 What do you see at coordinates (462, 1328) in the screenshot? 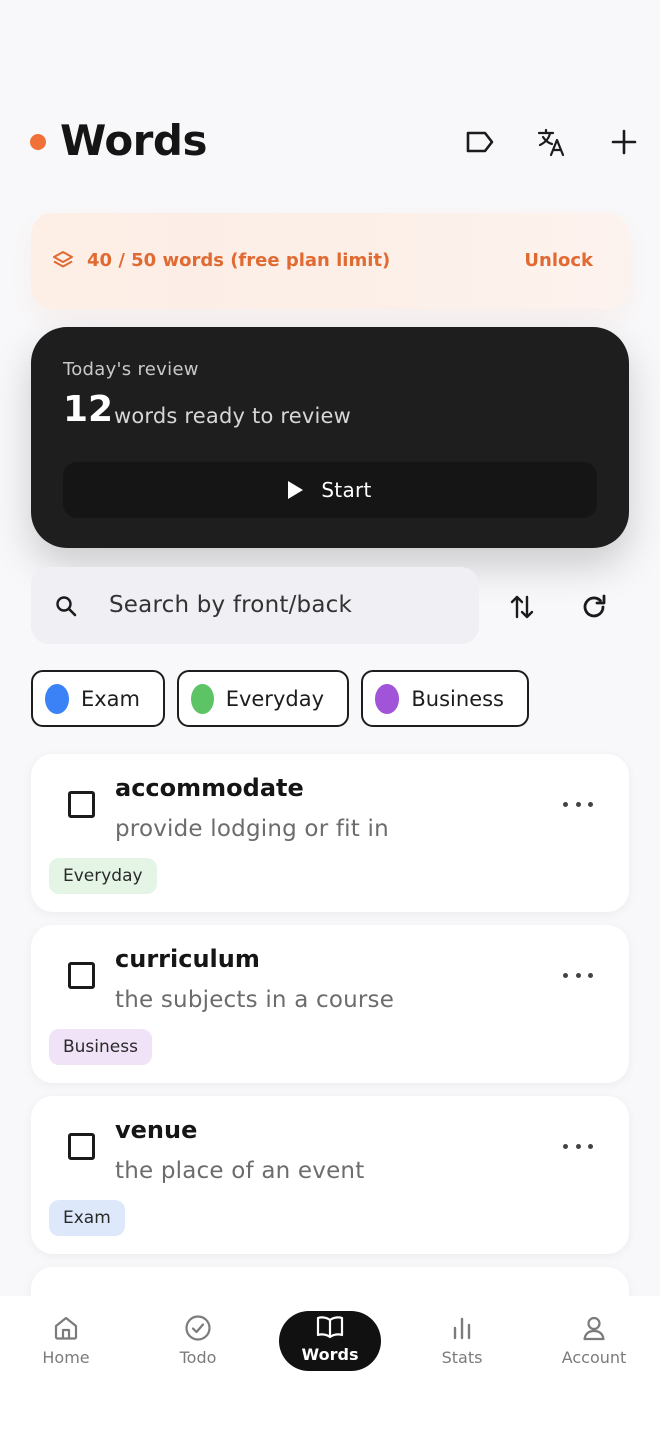
I see `bar-chart-icon` at bounding box center [462, 1328].